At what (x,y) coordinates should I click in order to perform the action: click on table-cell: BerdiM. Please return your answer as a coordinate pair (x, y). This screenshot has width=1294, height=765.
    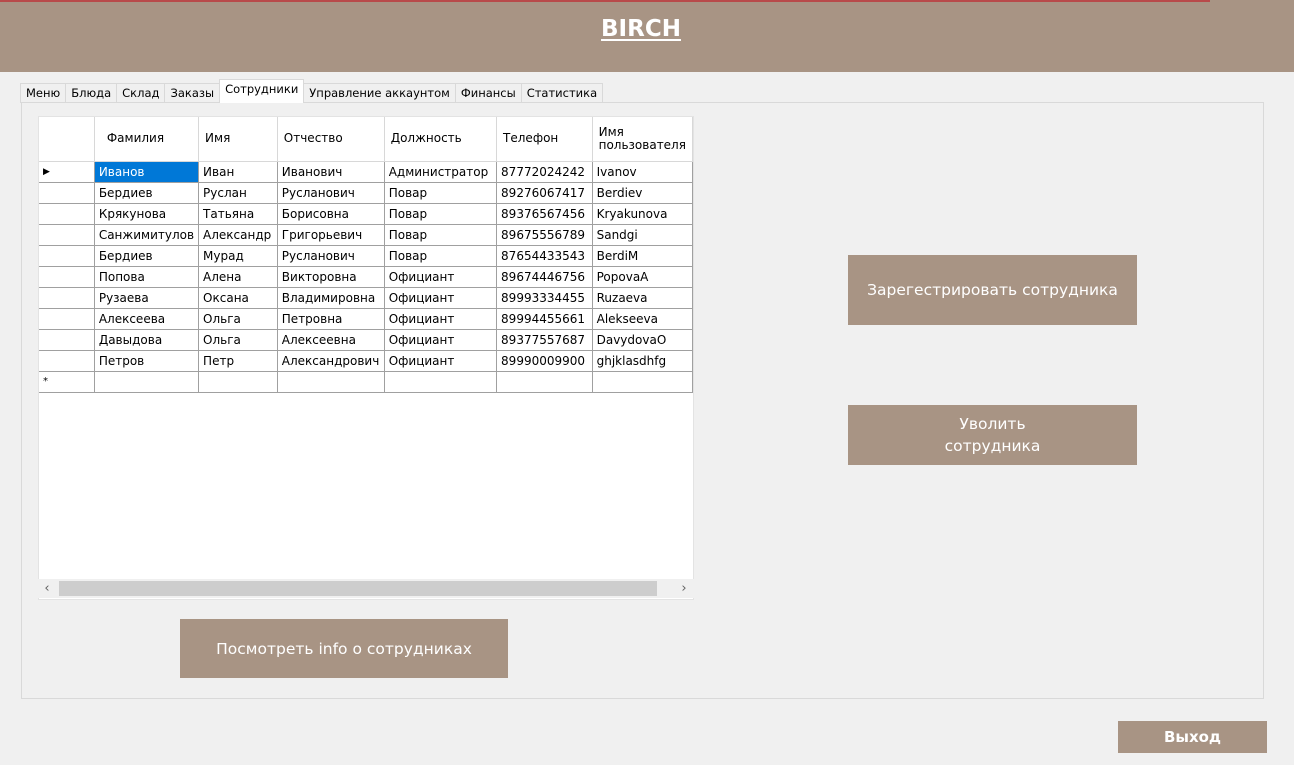
    Looking at the image, I should click on (642, 256).